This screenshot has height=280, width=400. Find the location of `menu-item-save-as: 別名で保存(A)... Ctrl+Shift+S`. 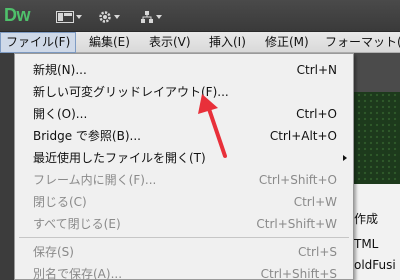

menu-item-save-as: 別名で保存(A)... Ctrl+Shift+S is located at coordinates (184, 271).